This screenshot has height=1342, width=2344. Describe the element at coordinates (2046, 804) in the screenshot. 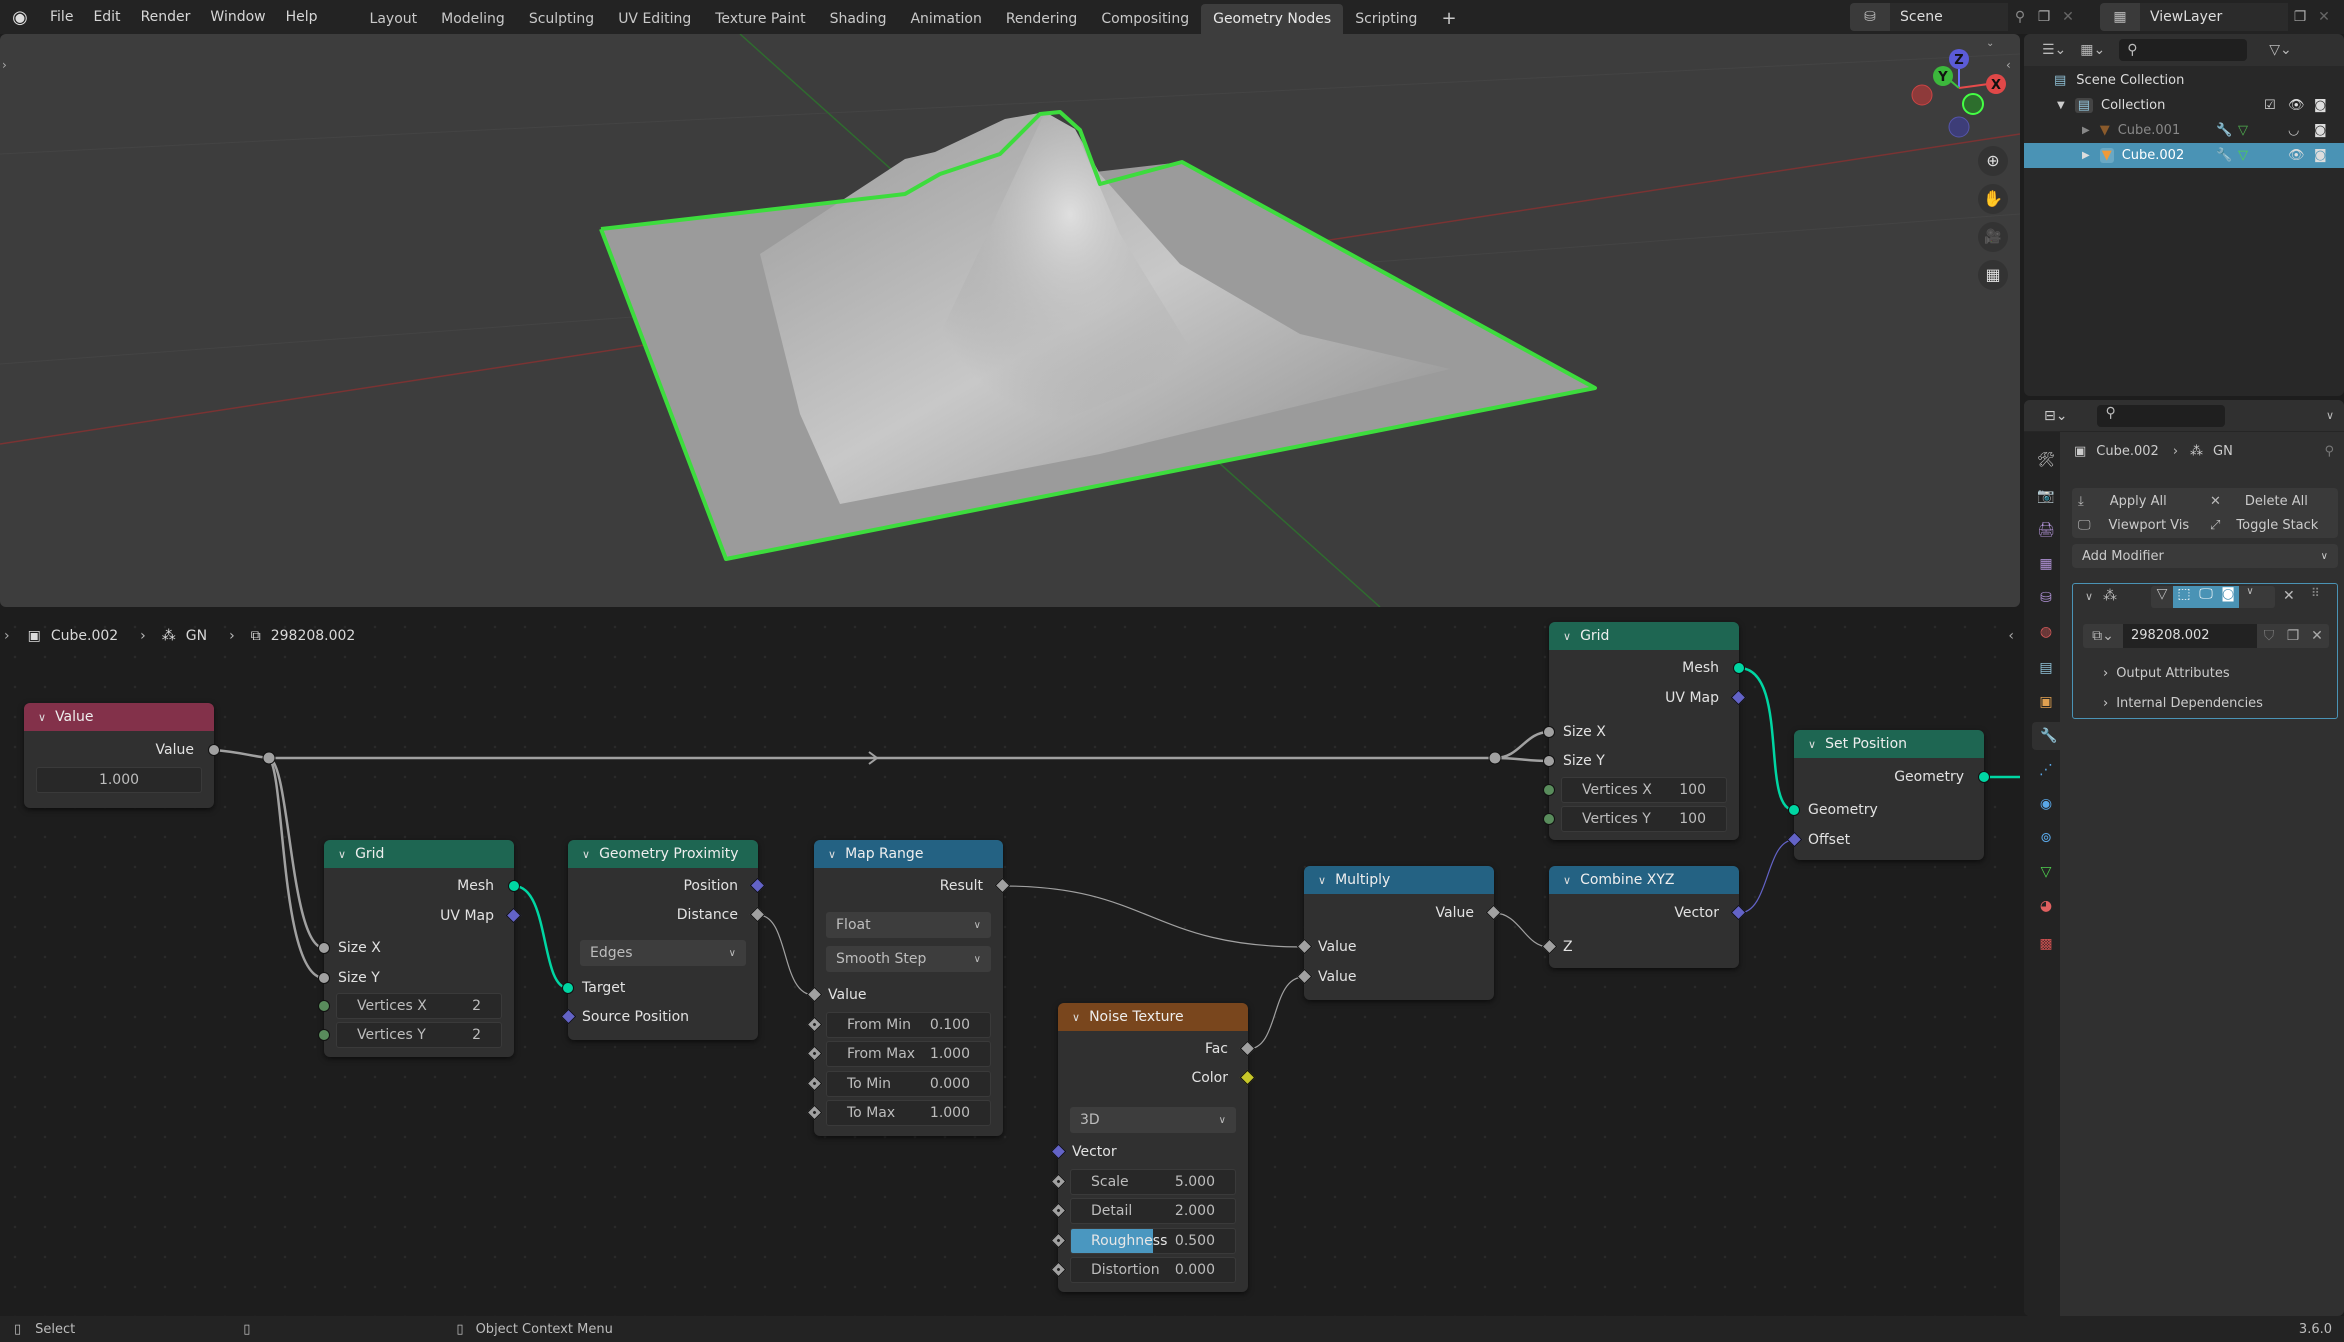

I see `tab-physics-icon: ◉` at that location.